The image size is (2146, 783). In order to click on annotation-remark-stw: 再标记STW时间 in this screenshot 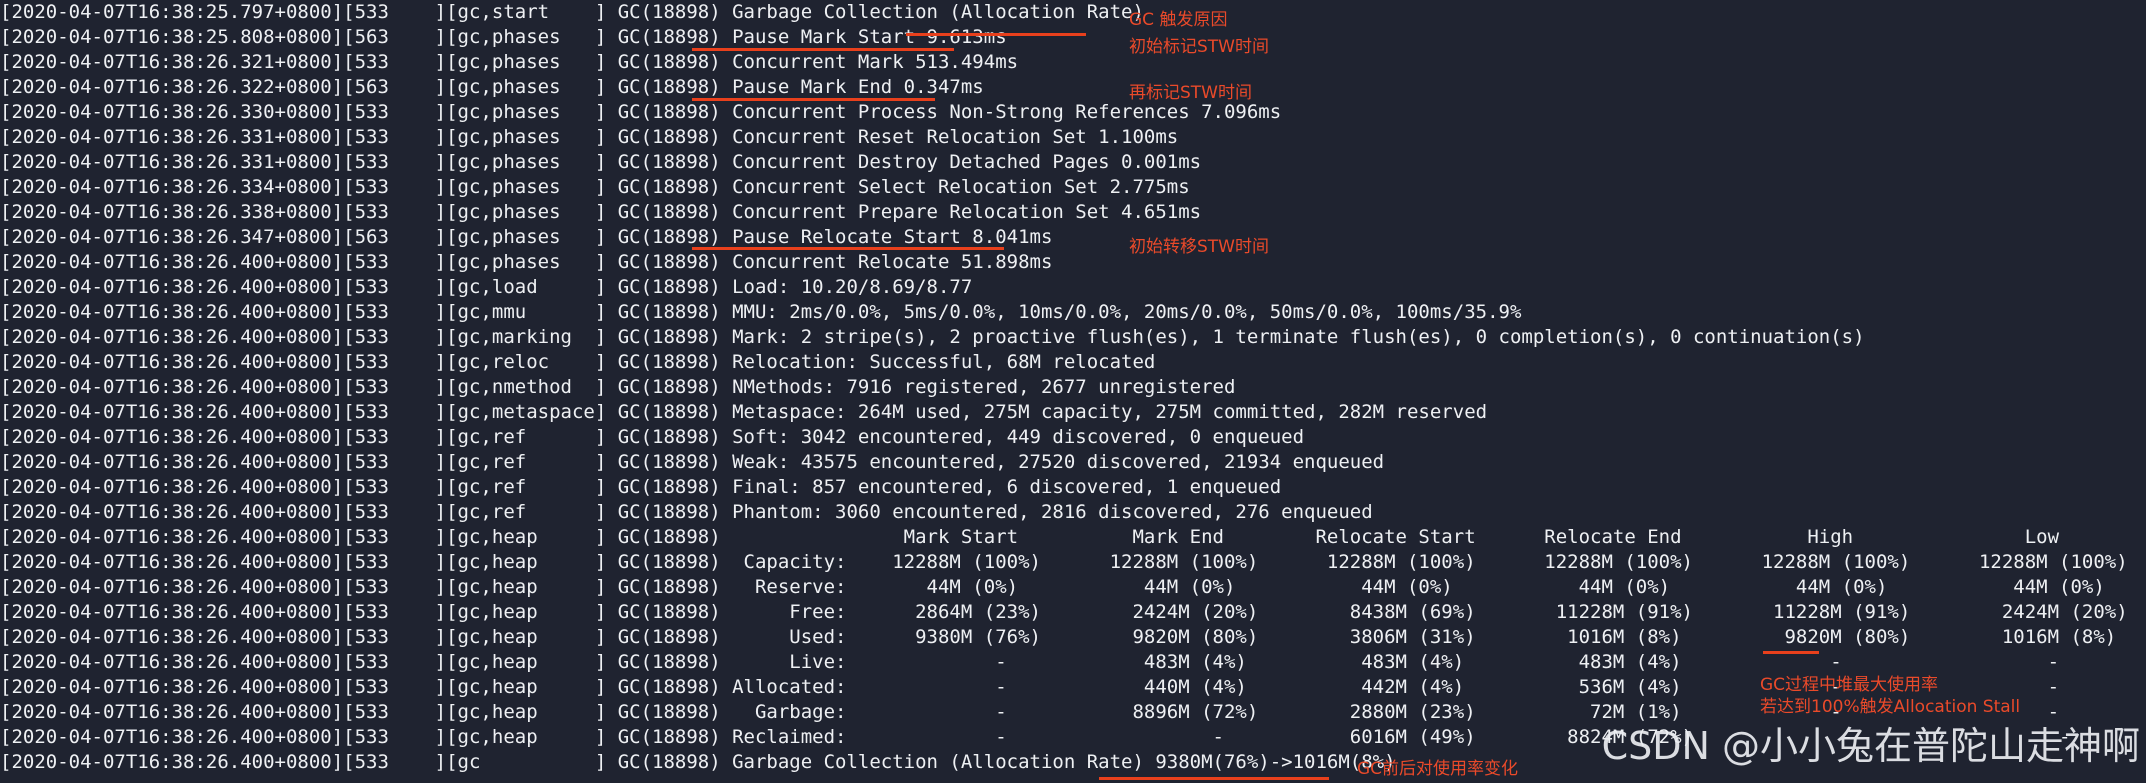, I will do `click(1190, 93)`.